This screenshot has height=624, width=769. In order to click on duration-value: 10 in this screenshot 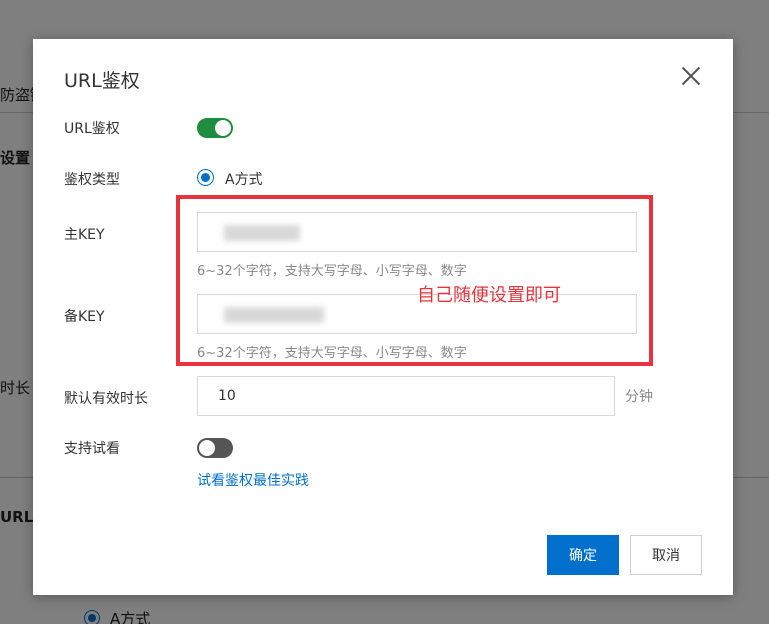, I will do `click(227, 396)`.